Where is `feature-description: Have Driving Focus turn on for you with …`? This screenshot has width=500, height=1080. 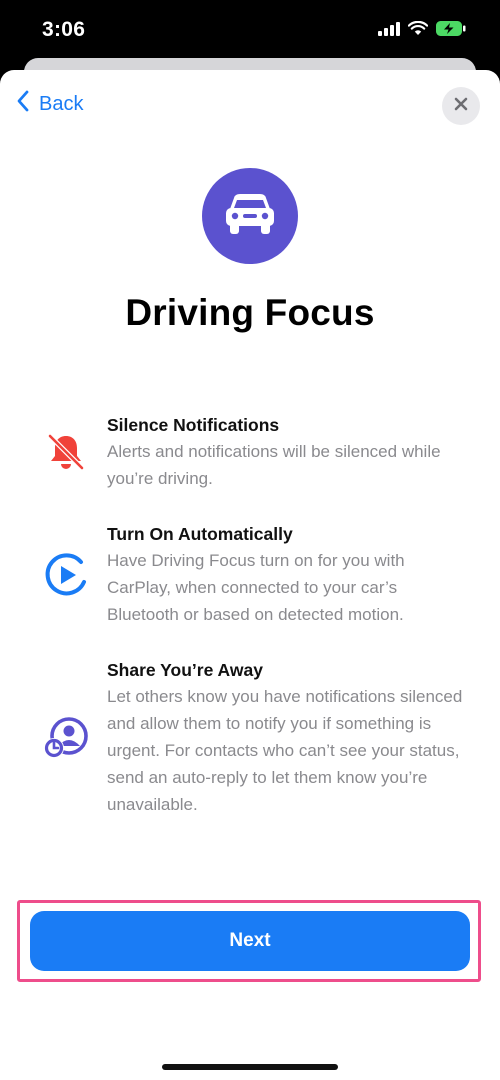 feature-description: Have Driving Focus turn on for you with … is located at coordinates (256, 587).